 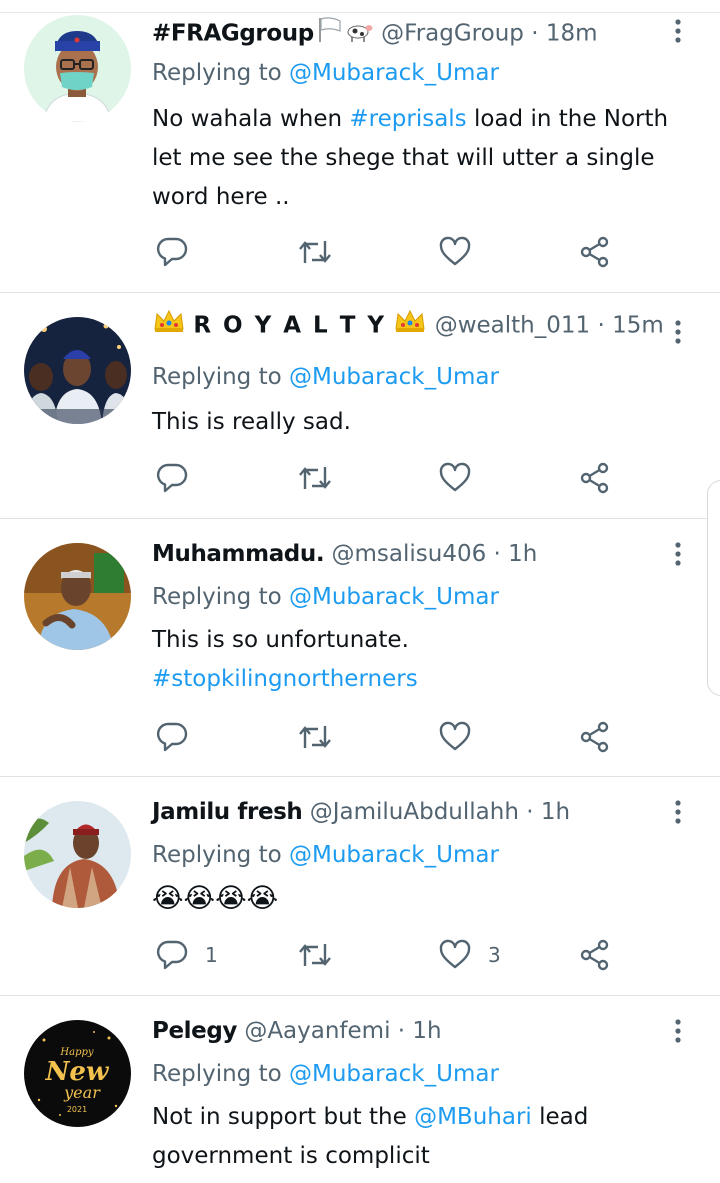 What do you see at coordinates (409, 554) in the screenshot?
I see `handle: @msalisu406` at bounding box center [409, 554].